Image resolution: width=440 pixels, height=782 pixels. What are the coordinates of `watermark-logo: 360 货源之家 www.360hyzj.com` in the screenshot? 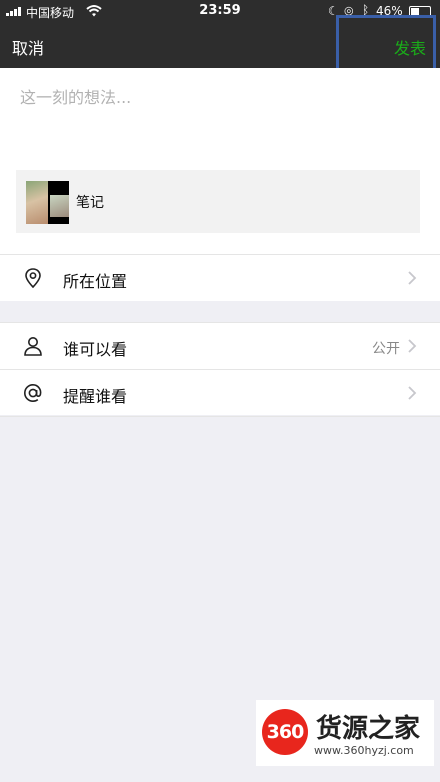 It's located at (345, 733).